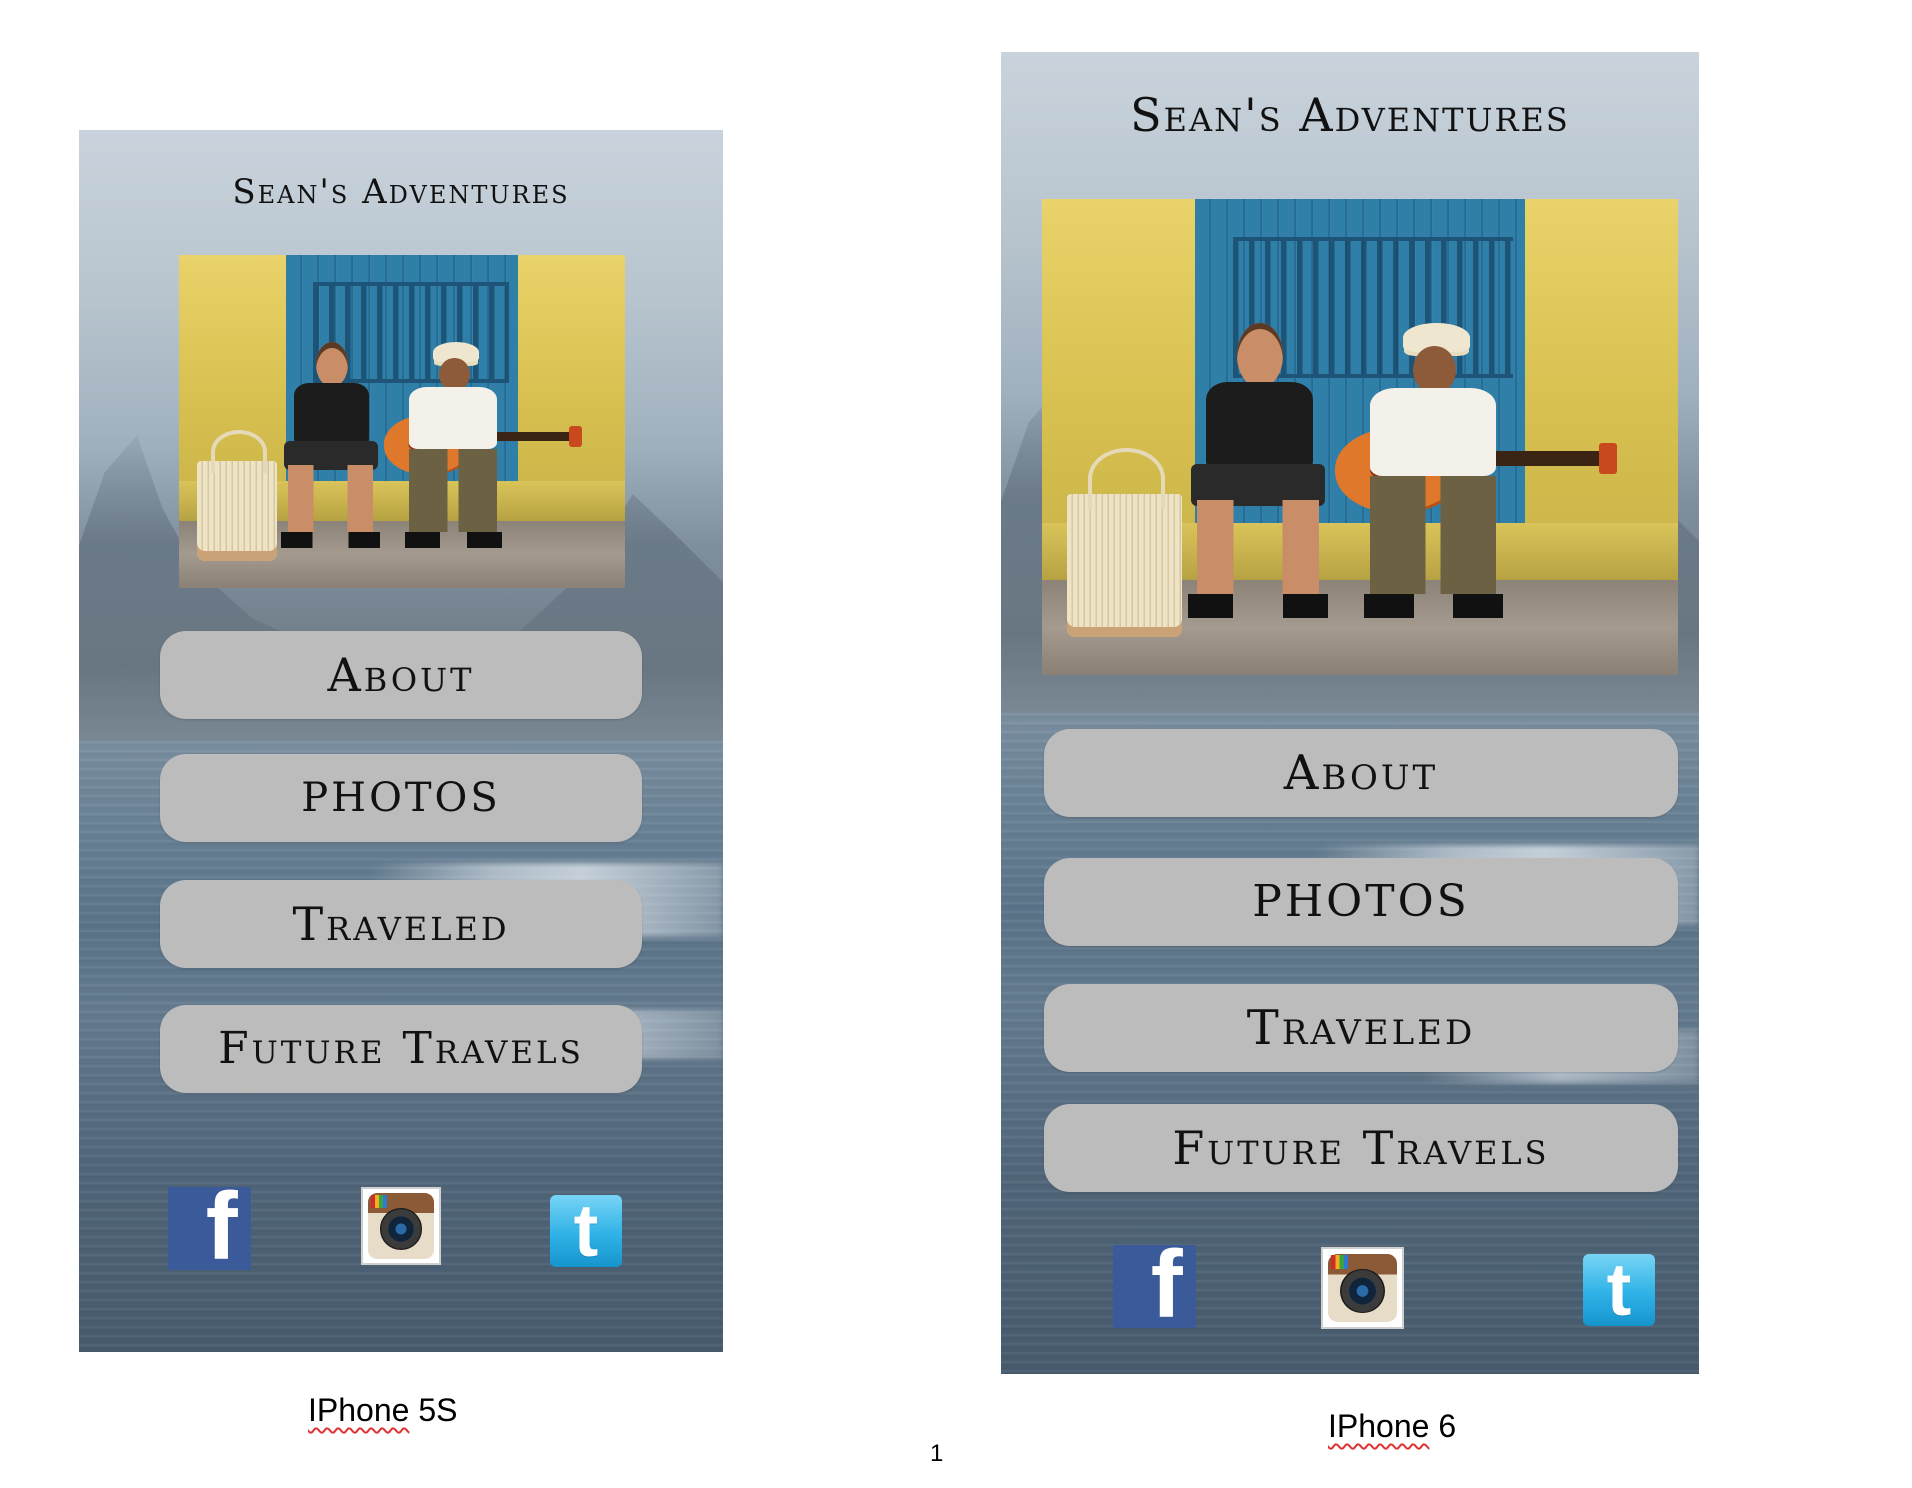 The image size is (1912, 1488). I want to click on device-model: 5S, so click(433, 1410).